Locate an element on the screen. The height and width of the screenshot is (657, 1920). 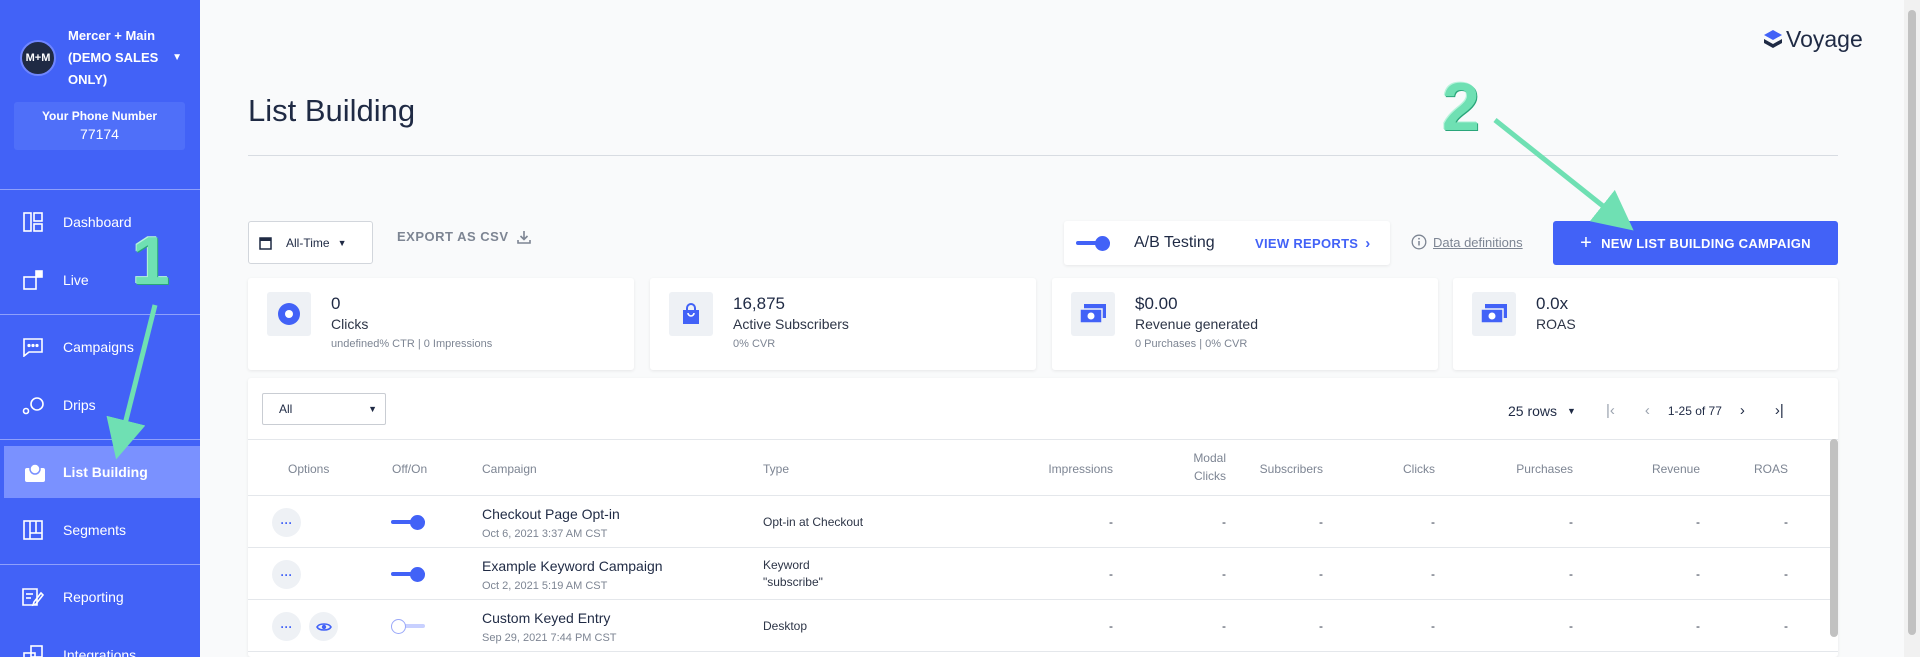
ab-testing-toggle is located at coordinates (1093, 243).